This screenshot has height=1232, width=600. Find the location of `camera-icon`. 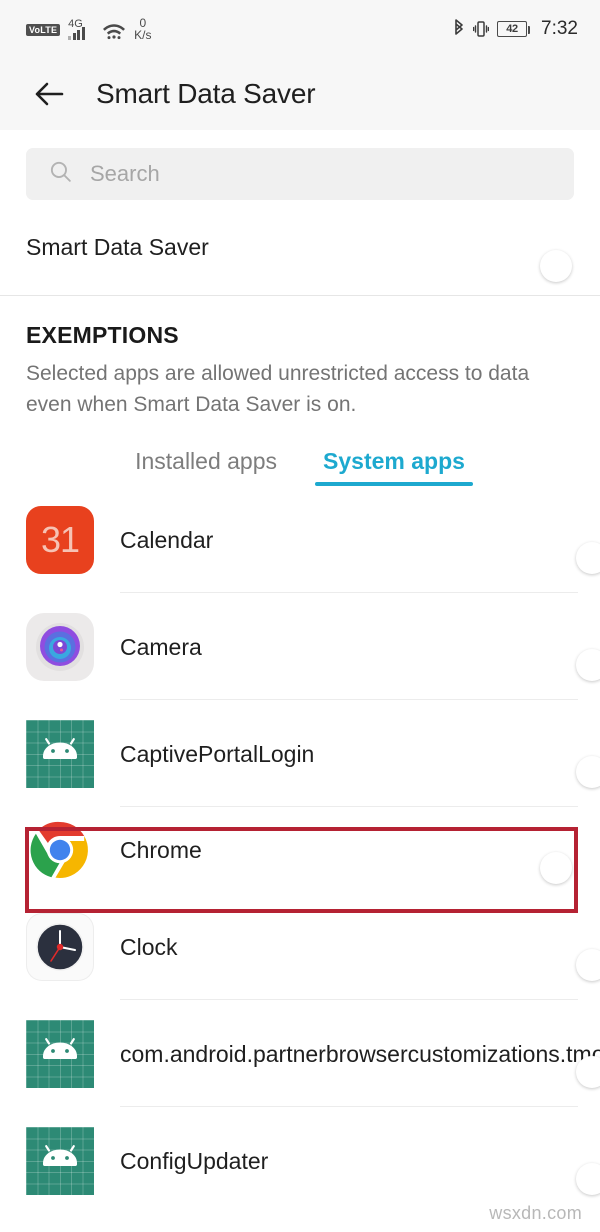

camera-icon is located at coordinates (60, 646).